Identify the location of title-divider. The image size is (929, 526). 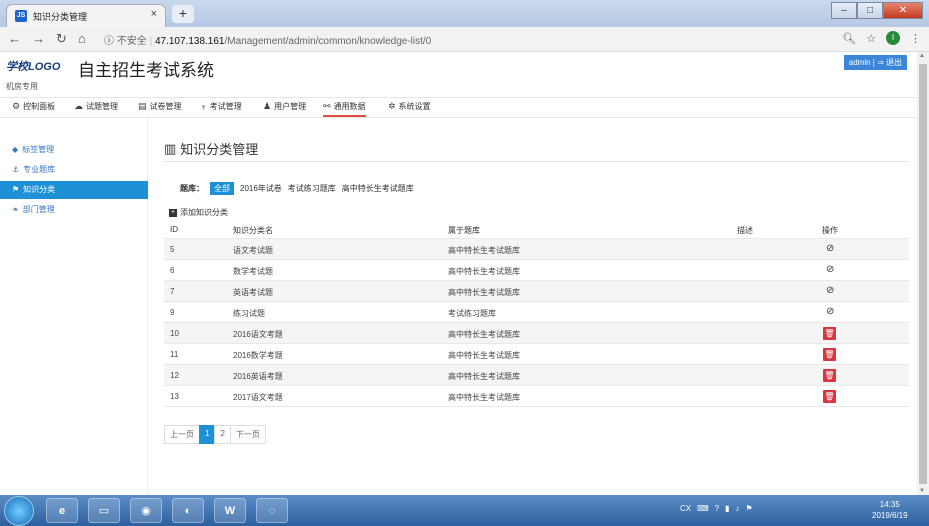
(536, 161).